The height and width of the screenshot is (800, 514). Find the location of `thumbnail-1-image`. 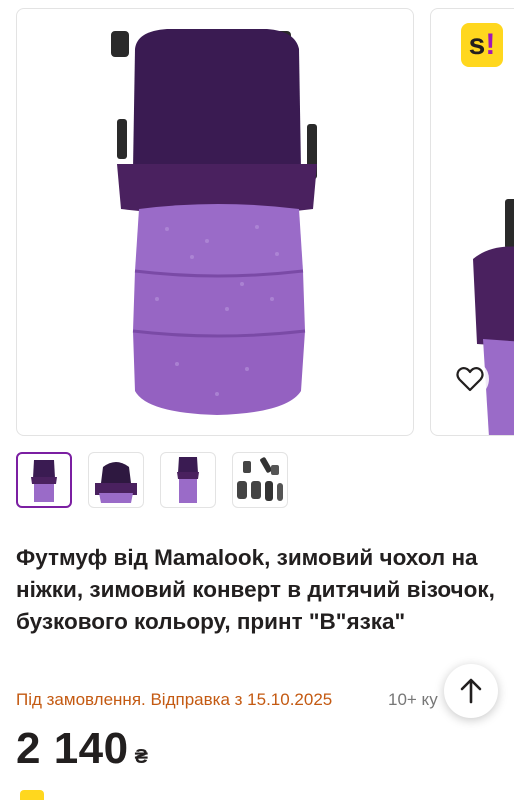

thumbnail-1-image is located at coordinates (44, 481).